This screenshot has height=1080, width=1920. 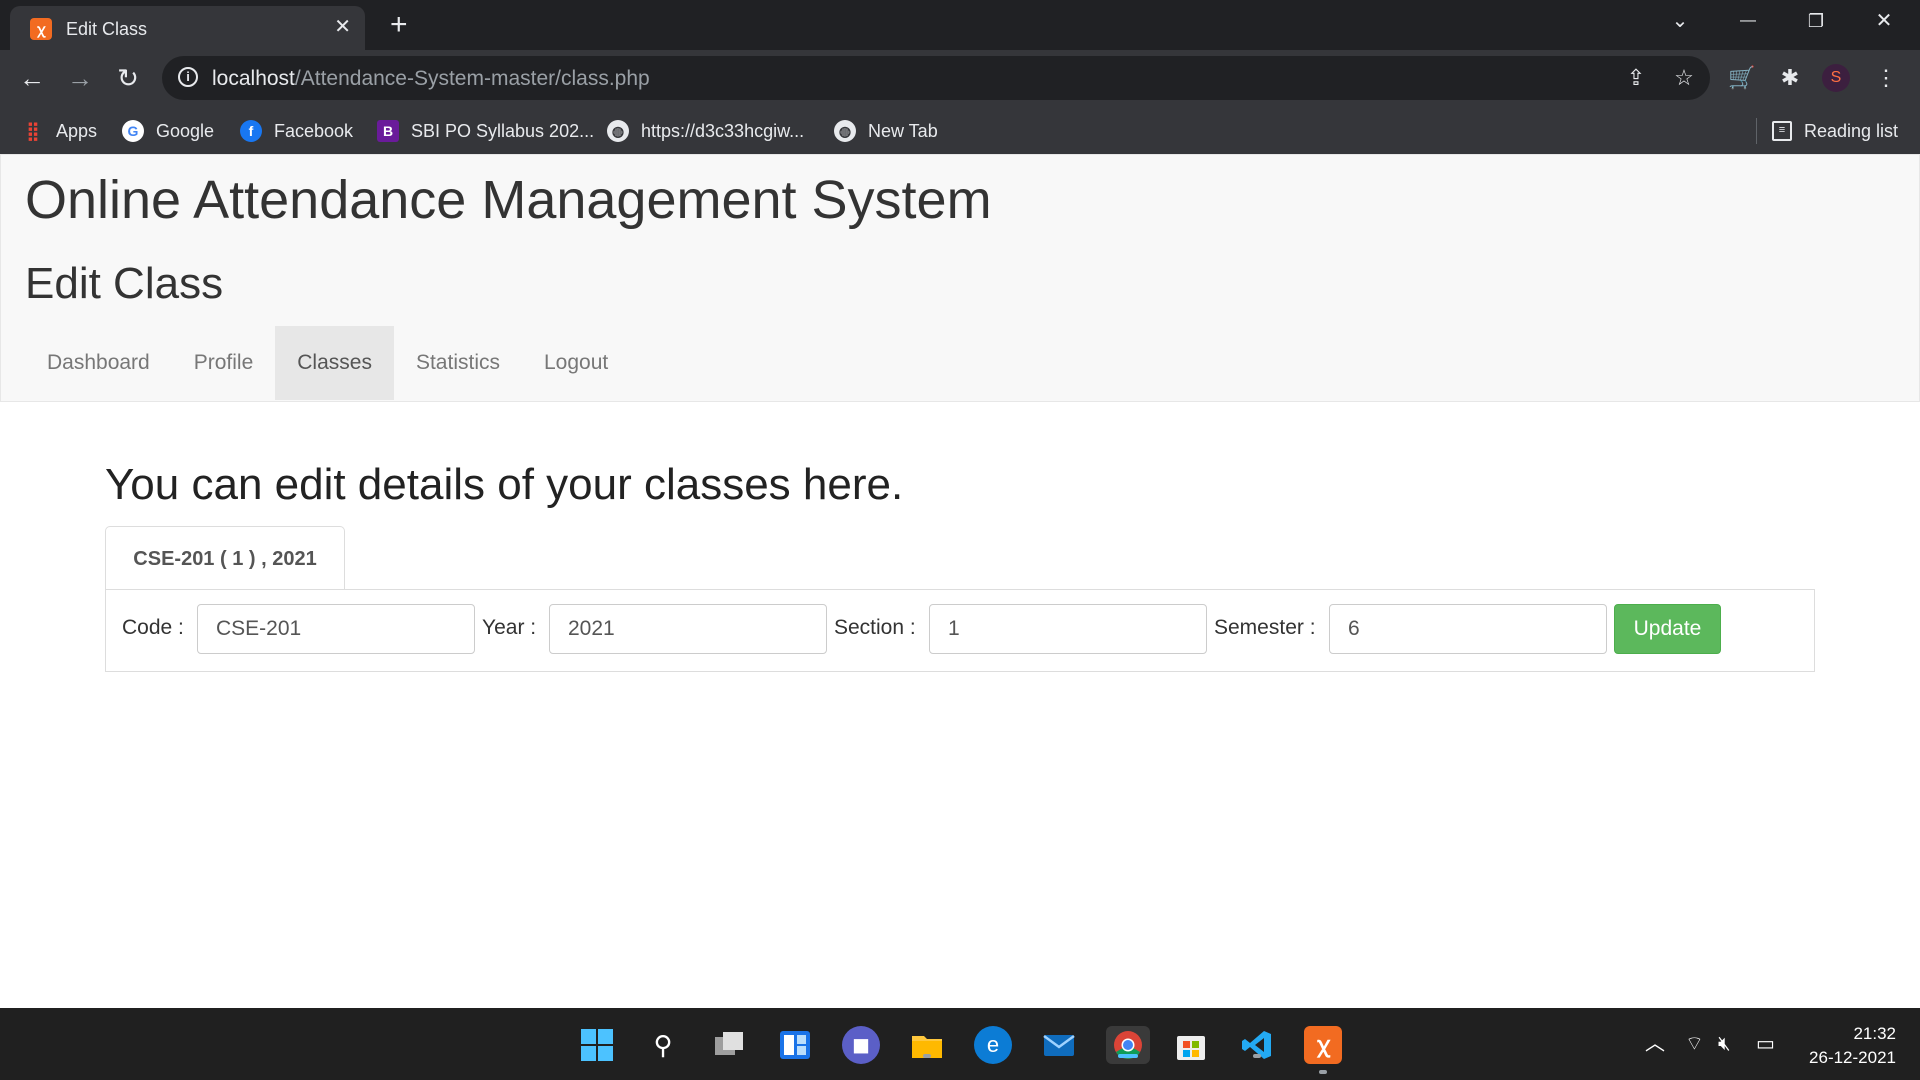 What do you see at coordinates (1059, 1045) in the screenshot?
I see `mail-icon` at bounding box center [1059, 1045].